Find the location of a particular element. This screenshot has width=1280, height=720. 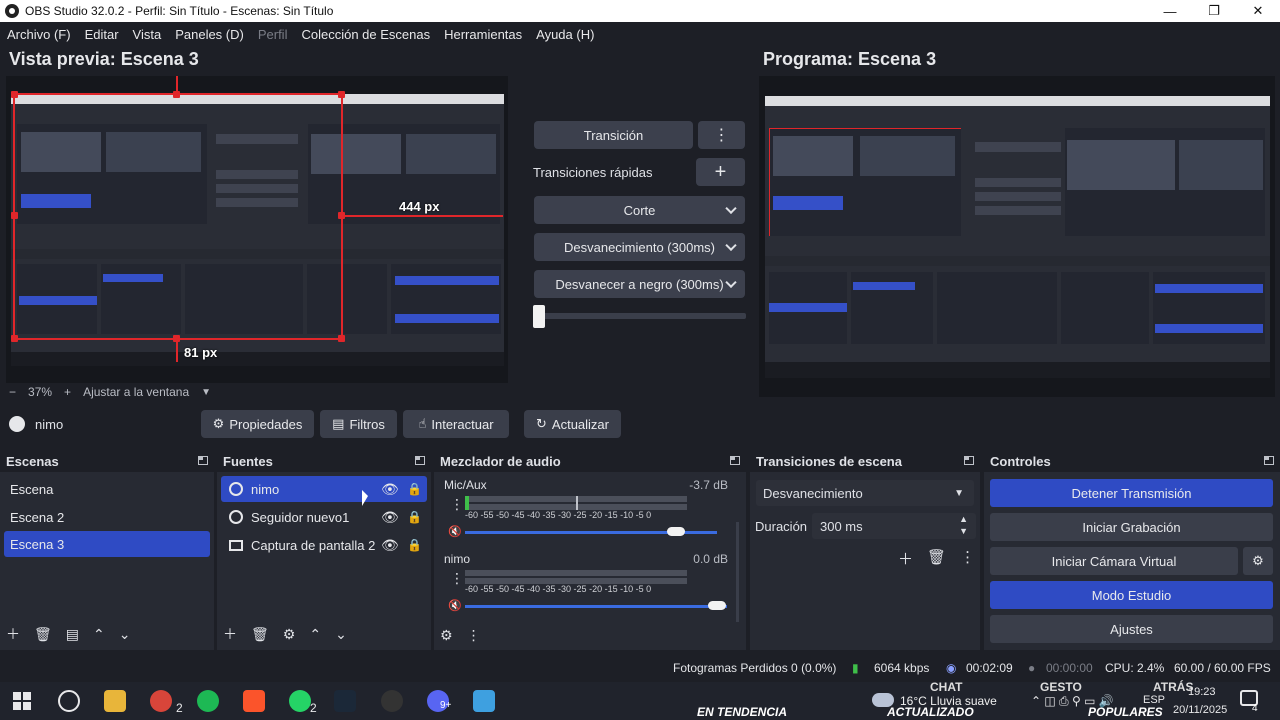

settings-button: Ajustes is located at coordinates (1131, 629).